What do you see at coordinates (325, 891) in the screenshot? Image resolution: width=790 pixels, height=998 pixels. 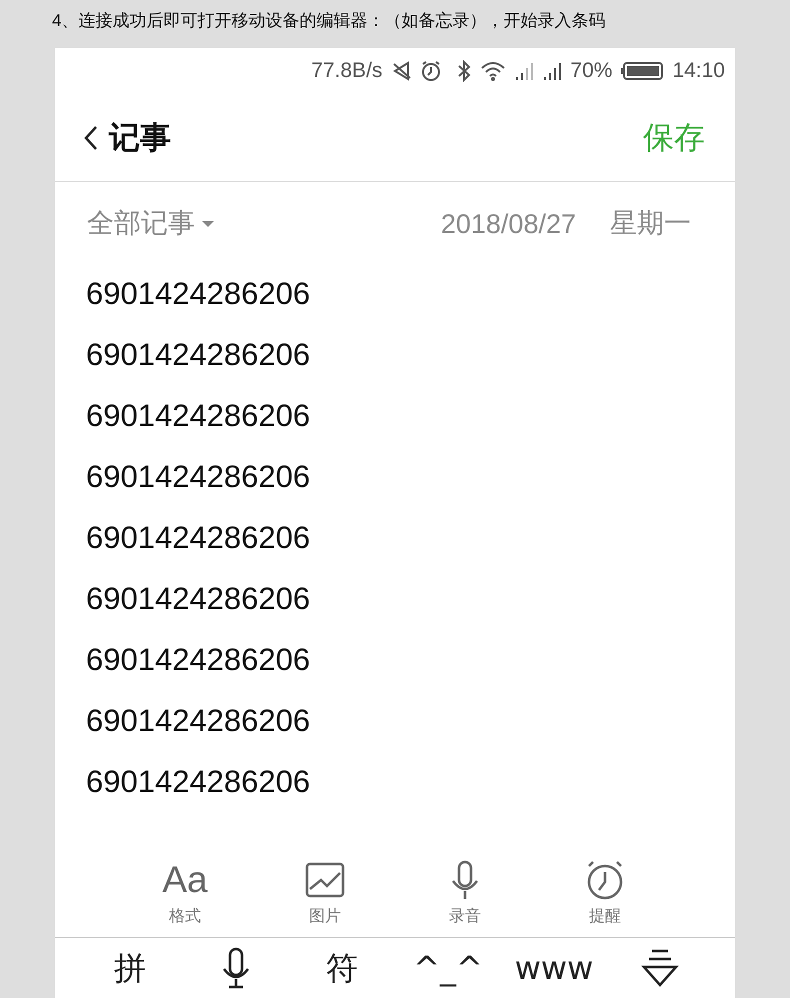 I see `toolbar-button: 图片` at bounding box center [325, 891].